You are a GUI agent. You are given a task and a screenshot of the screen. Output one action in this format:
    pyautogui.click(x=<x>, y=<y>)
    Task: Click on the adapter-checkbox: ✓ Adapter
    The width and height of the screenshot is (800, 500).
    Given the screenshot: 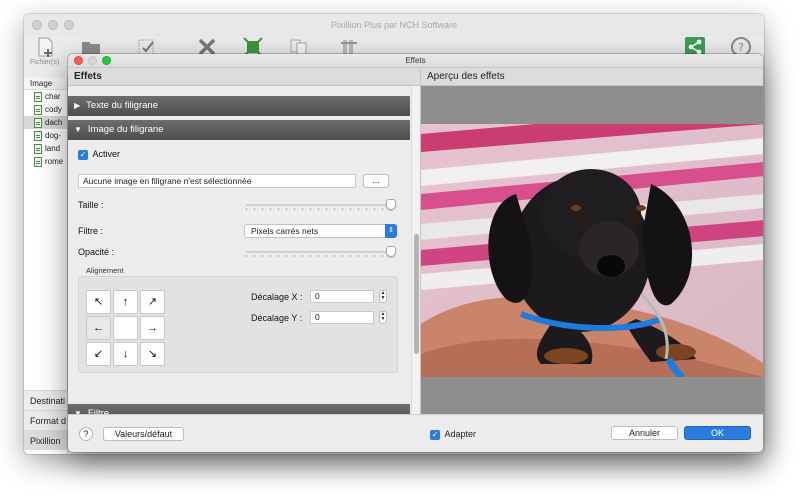 What is the action you would take?
    pyautogui.click(x=453, y=434)
    